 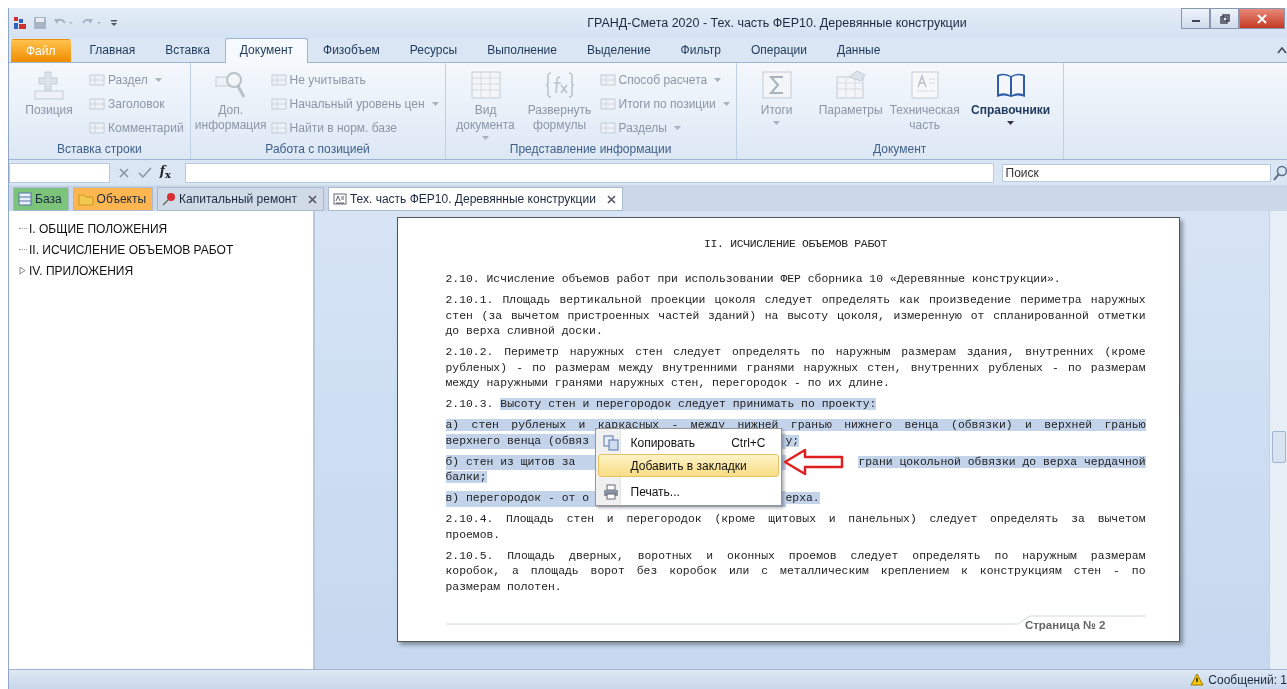 I want to click on ribbon-tab: Выполнение, so click(x=522, y=50).